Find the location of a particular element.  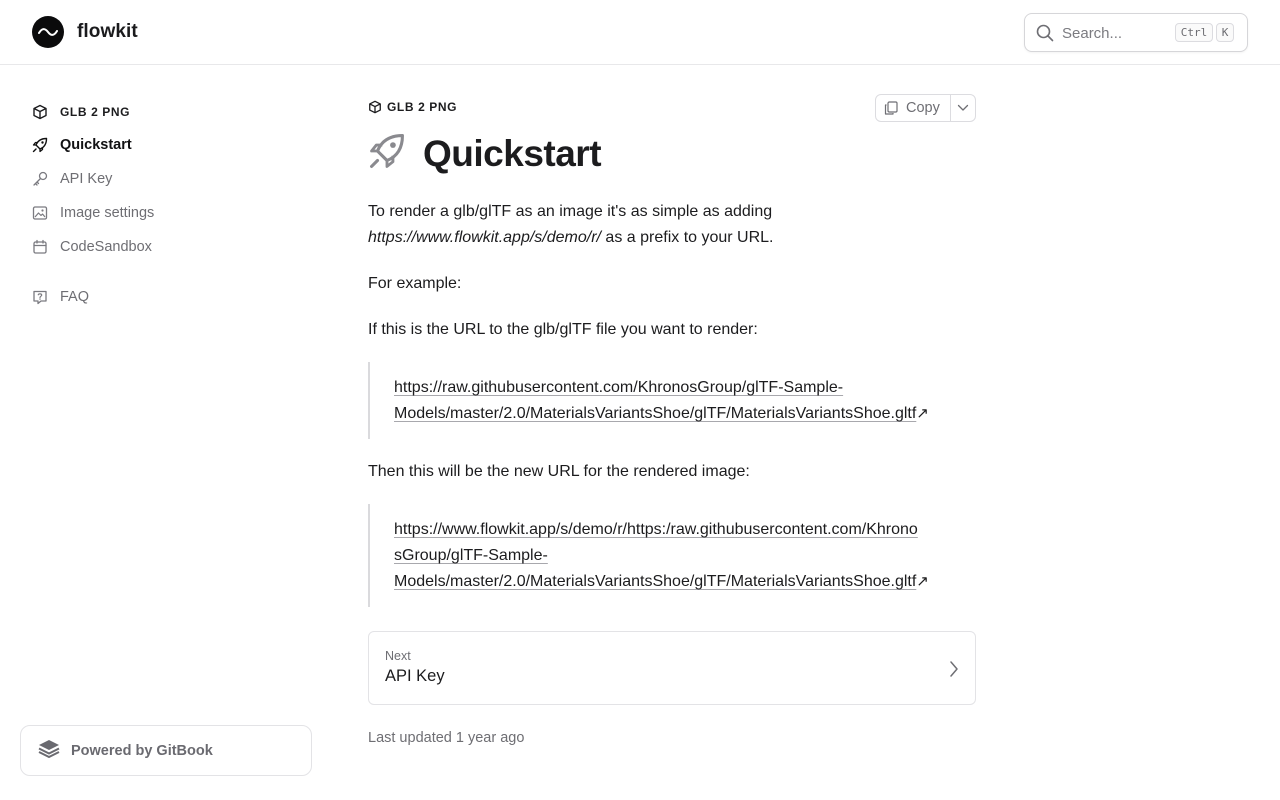

copy-options-dropdown is located at coordinates (963, 108).